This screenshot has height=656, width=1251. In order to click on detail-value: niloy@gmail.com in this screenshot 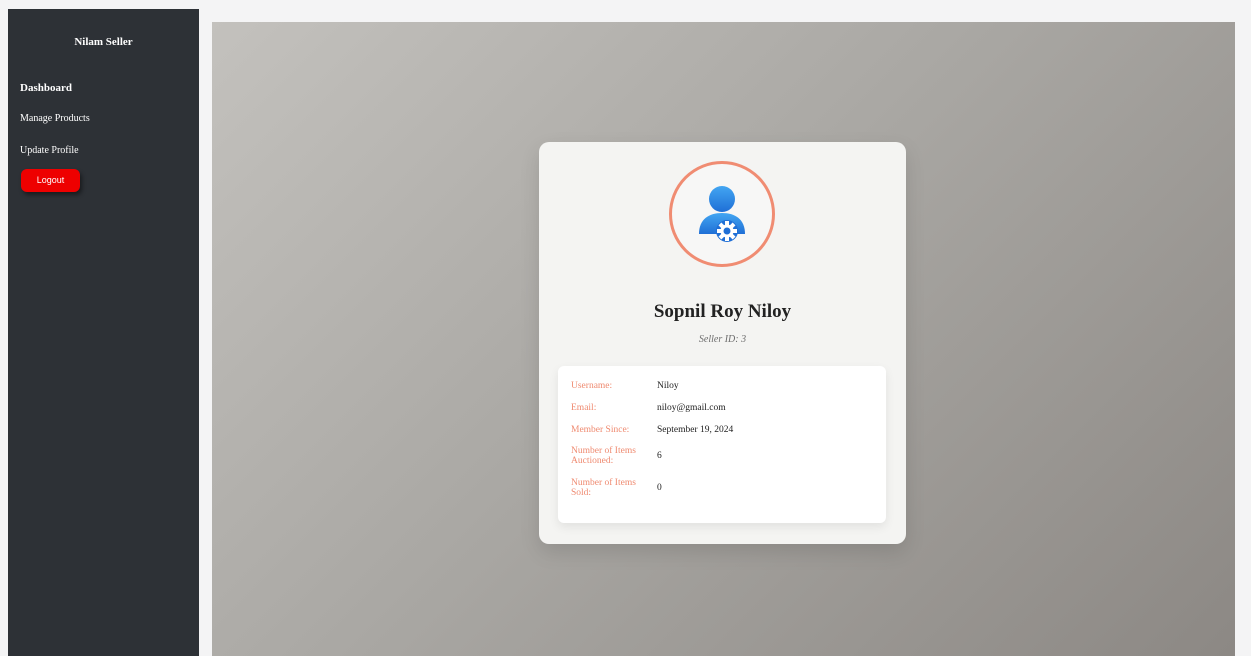, I will do `click(691, 408)`.